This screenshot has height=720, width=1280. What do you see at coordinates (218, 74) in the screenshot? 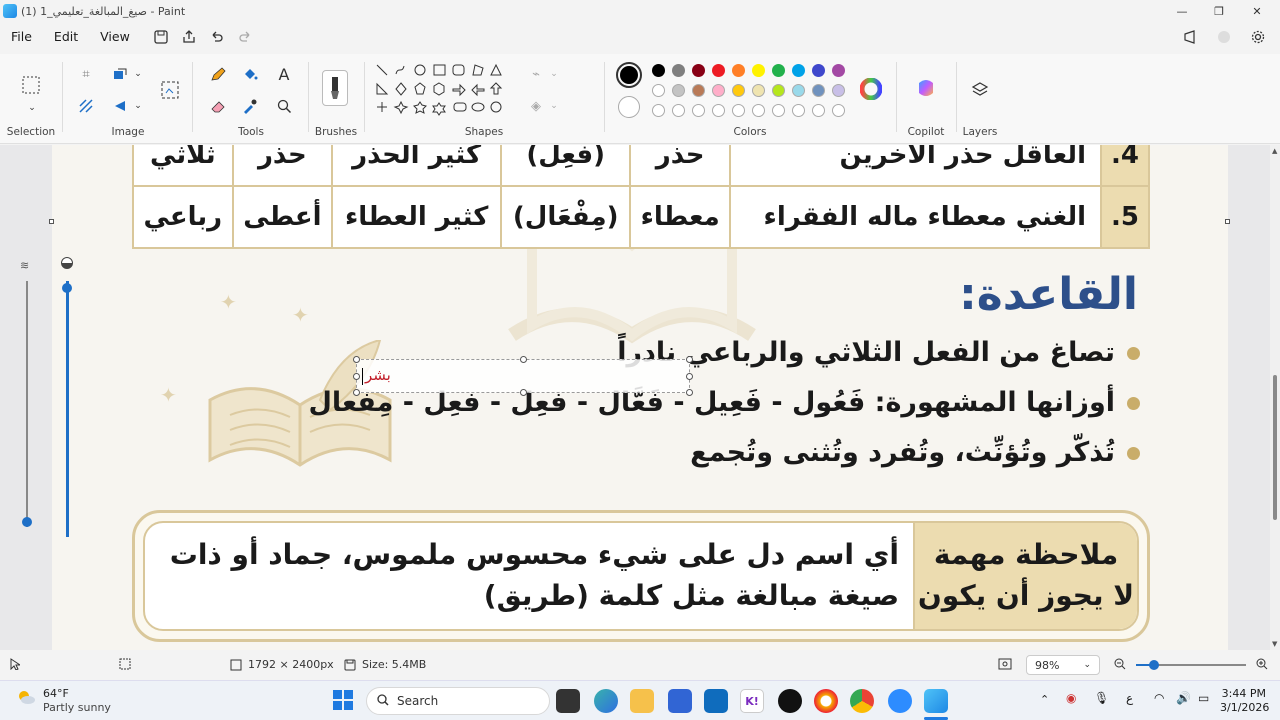
I see `pencil-icon` at bounding box center [218, 74].